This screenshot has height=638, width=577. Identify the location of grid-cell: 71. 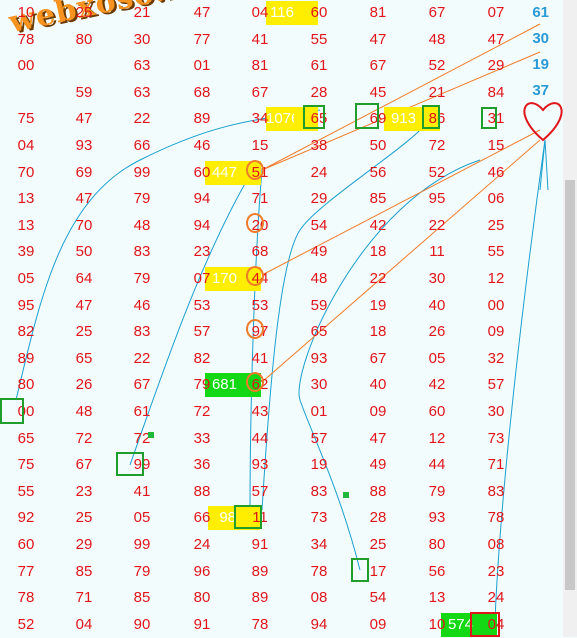
(84, 598).